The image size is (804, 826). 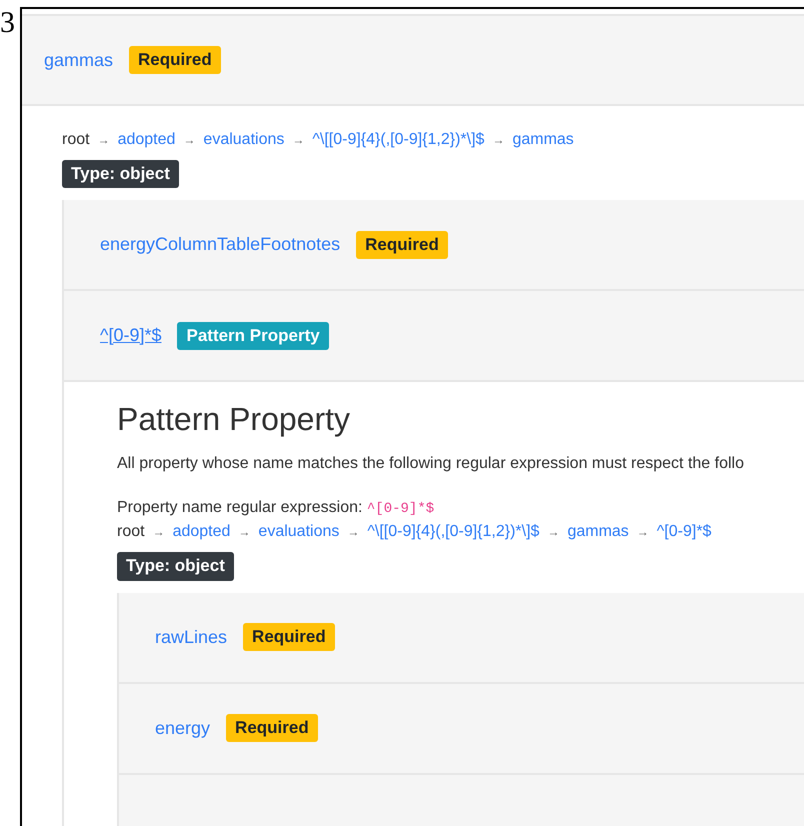 What do you see at coordinates (79, 60) in the screenshot?
I see `property-link: gammas` at bounding box center [79, 60].